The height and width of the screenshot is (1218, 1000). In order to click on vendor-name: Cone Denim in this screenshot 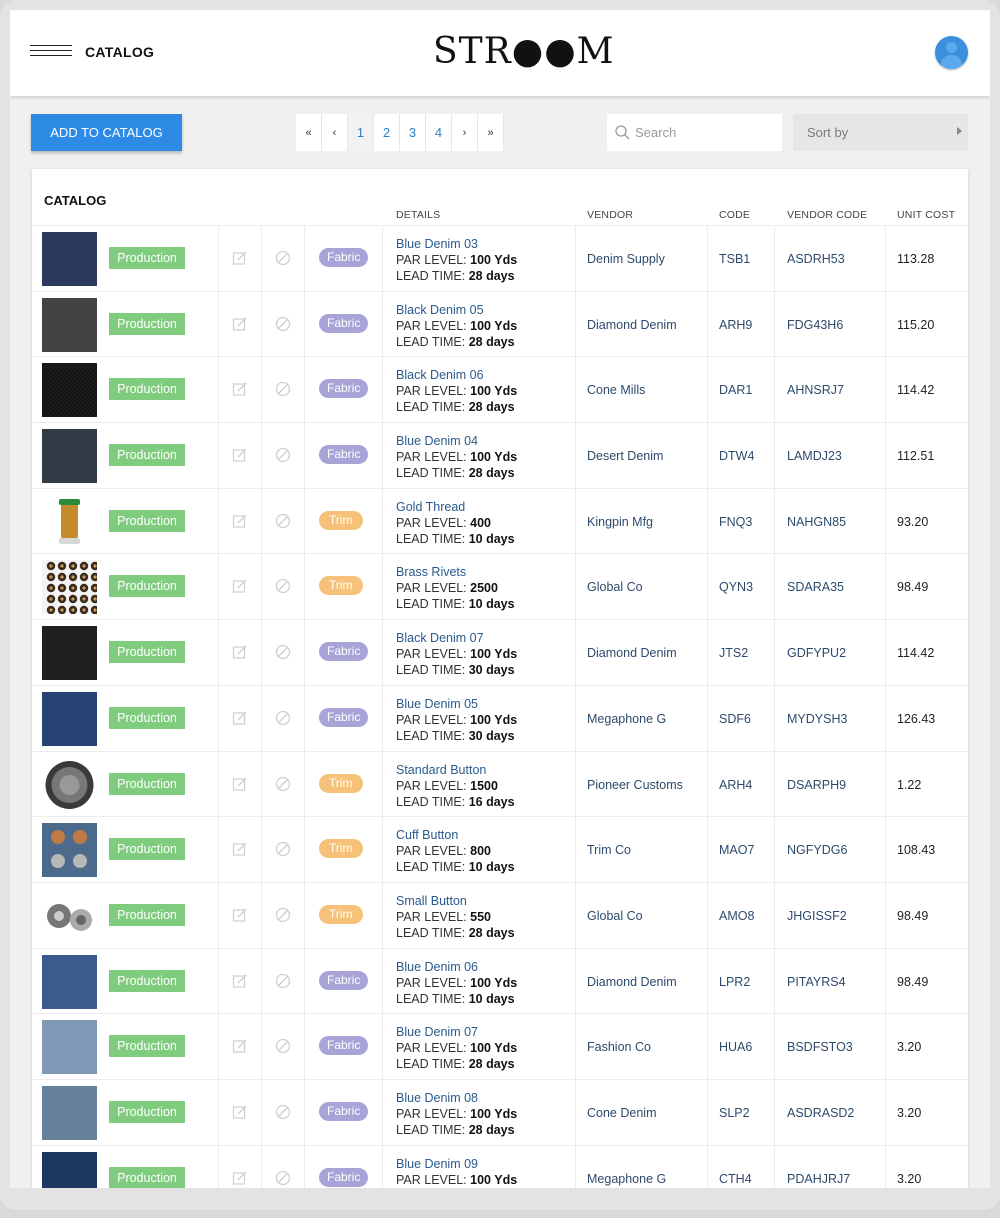, I will do `click(621, 1113)`.